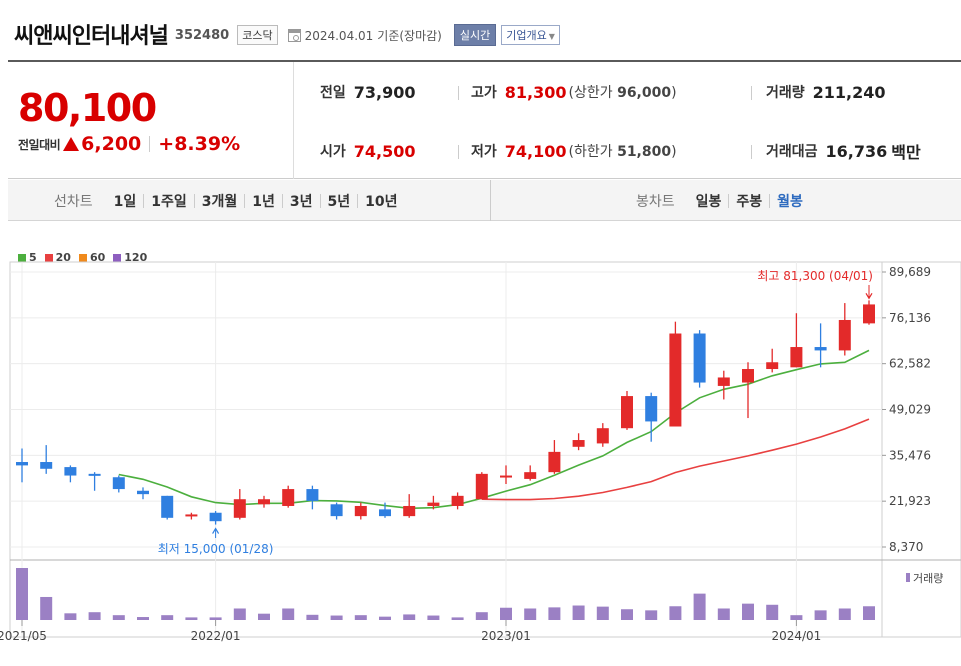  Describe the element at coordinates (908, 577) in the screenshot. I see `volume-legend-swatch` at that location.